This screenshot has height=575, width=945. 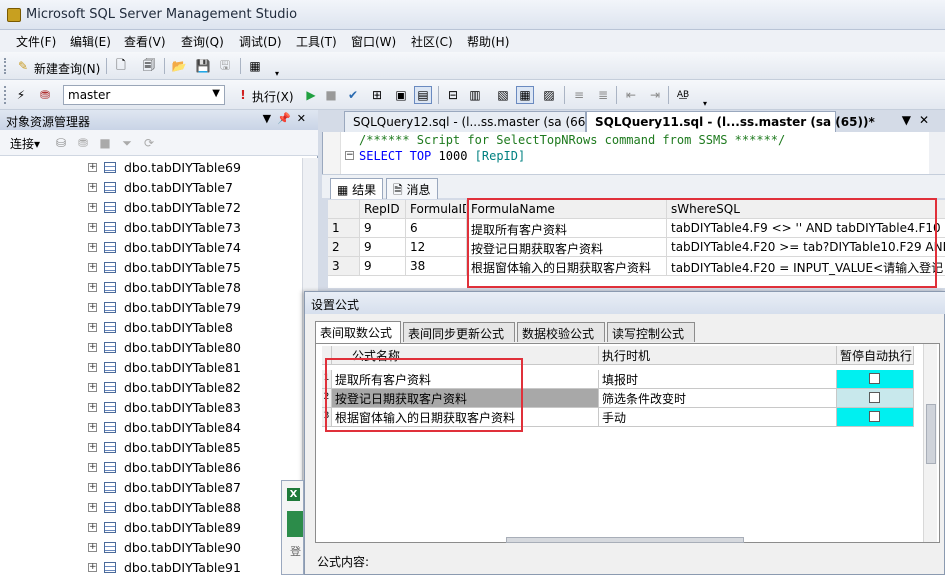 What do you see at coordinates (928, 120) in the screenshot?
I see `close-icon: ✕` at bounding box center [928, 120].